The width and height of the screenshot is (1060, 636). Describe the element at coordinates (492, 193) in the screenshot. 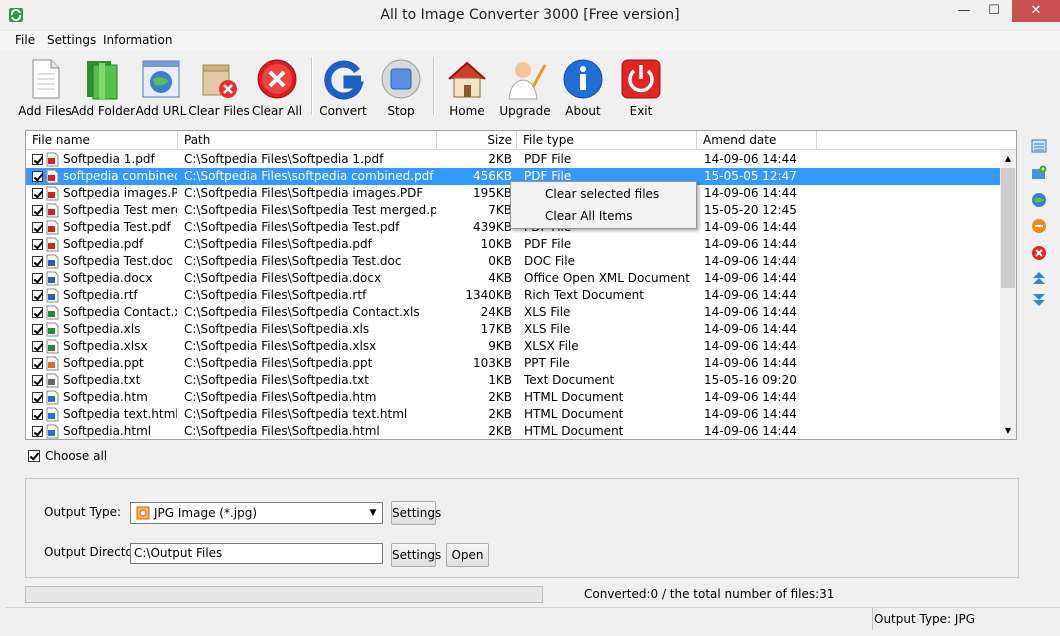

I see `cell-size: 195KB` at that location.